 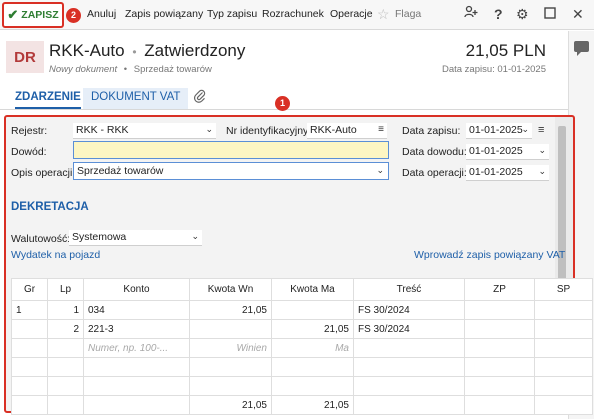 I want to click on tab-vat-document: DOKUMENT VAT, so click(x=136, y=98).